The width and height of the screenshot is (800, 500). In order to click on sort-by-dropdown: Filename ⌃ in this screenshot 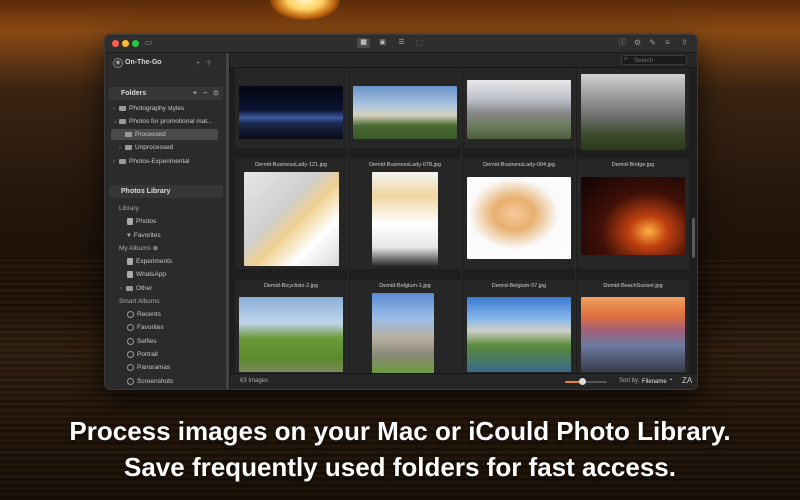, I will do `click(657, 381)`.